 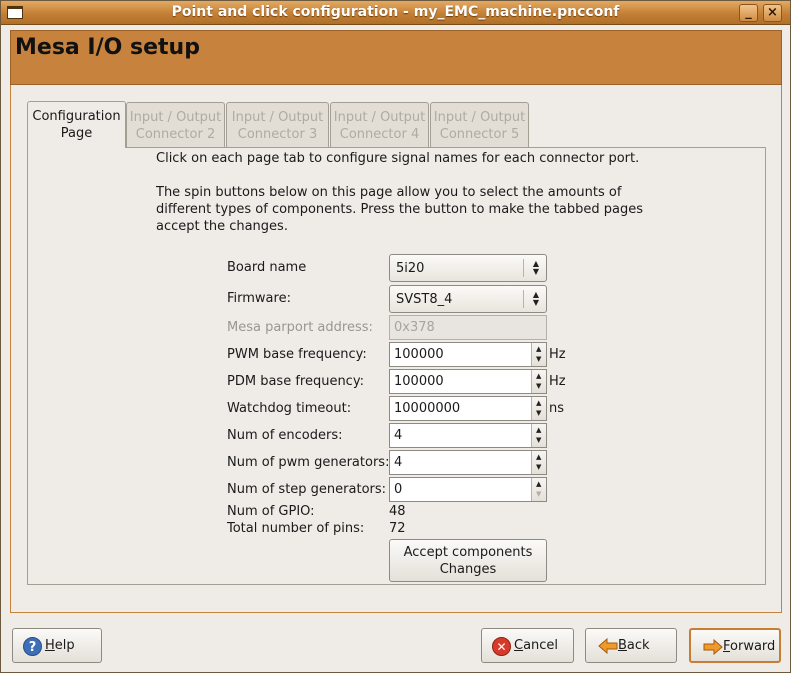 I want to click on tab-label-line2: Page, so click(x=76, y=133).